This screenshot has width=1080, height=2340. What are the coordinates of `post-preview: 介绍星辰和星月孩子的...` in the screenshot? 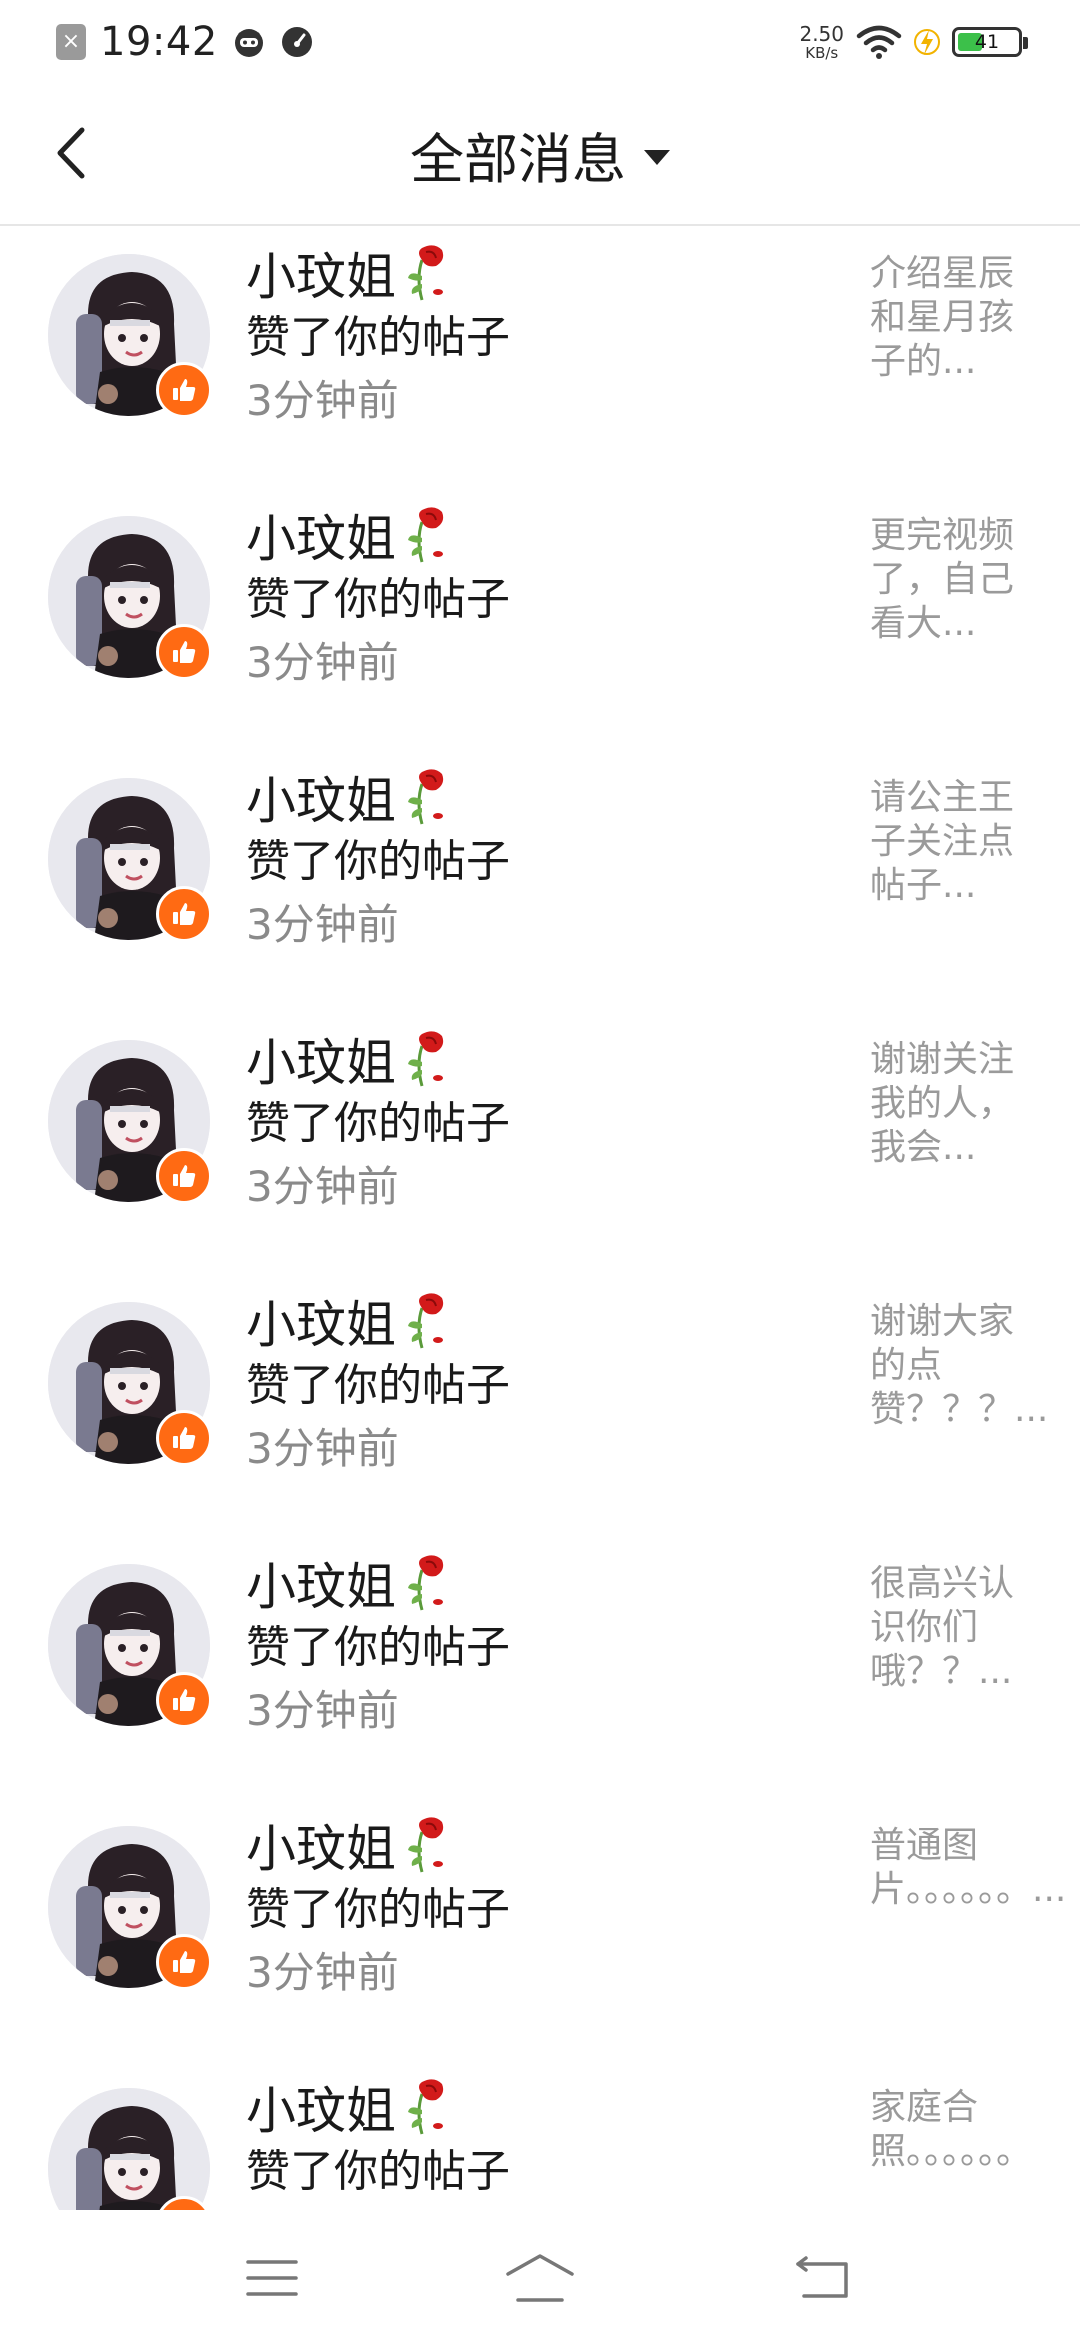 It's located at (955, 318).